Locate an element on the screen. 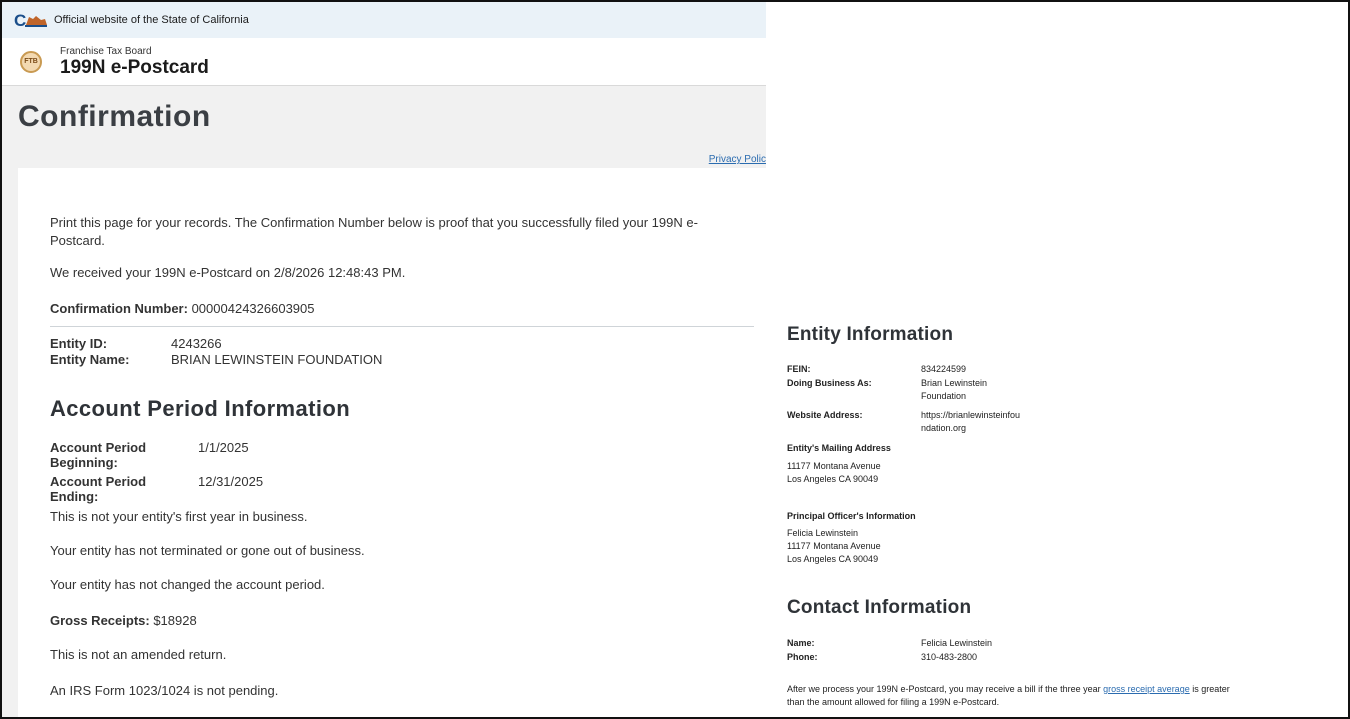 The height and width of the screenshot is (719, 1350). mailing-address: 11177 Montana Avenue Los Angeles CA 90049 is located at coordinates (834, 472).